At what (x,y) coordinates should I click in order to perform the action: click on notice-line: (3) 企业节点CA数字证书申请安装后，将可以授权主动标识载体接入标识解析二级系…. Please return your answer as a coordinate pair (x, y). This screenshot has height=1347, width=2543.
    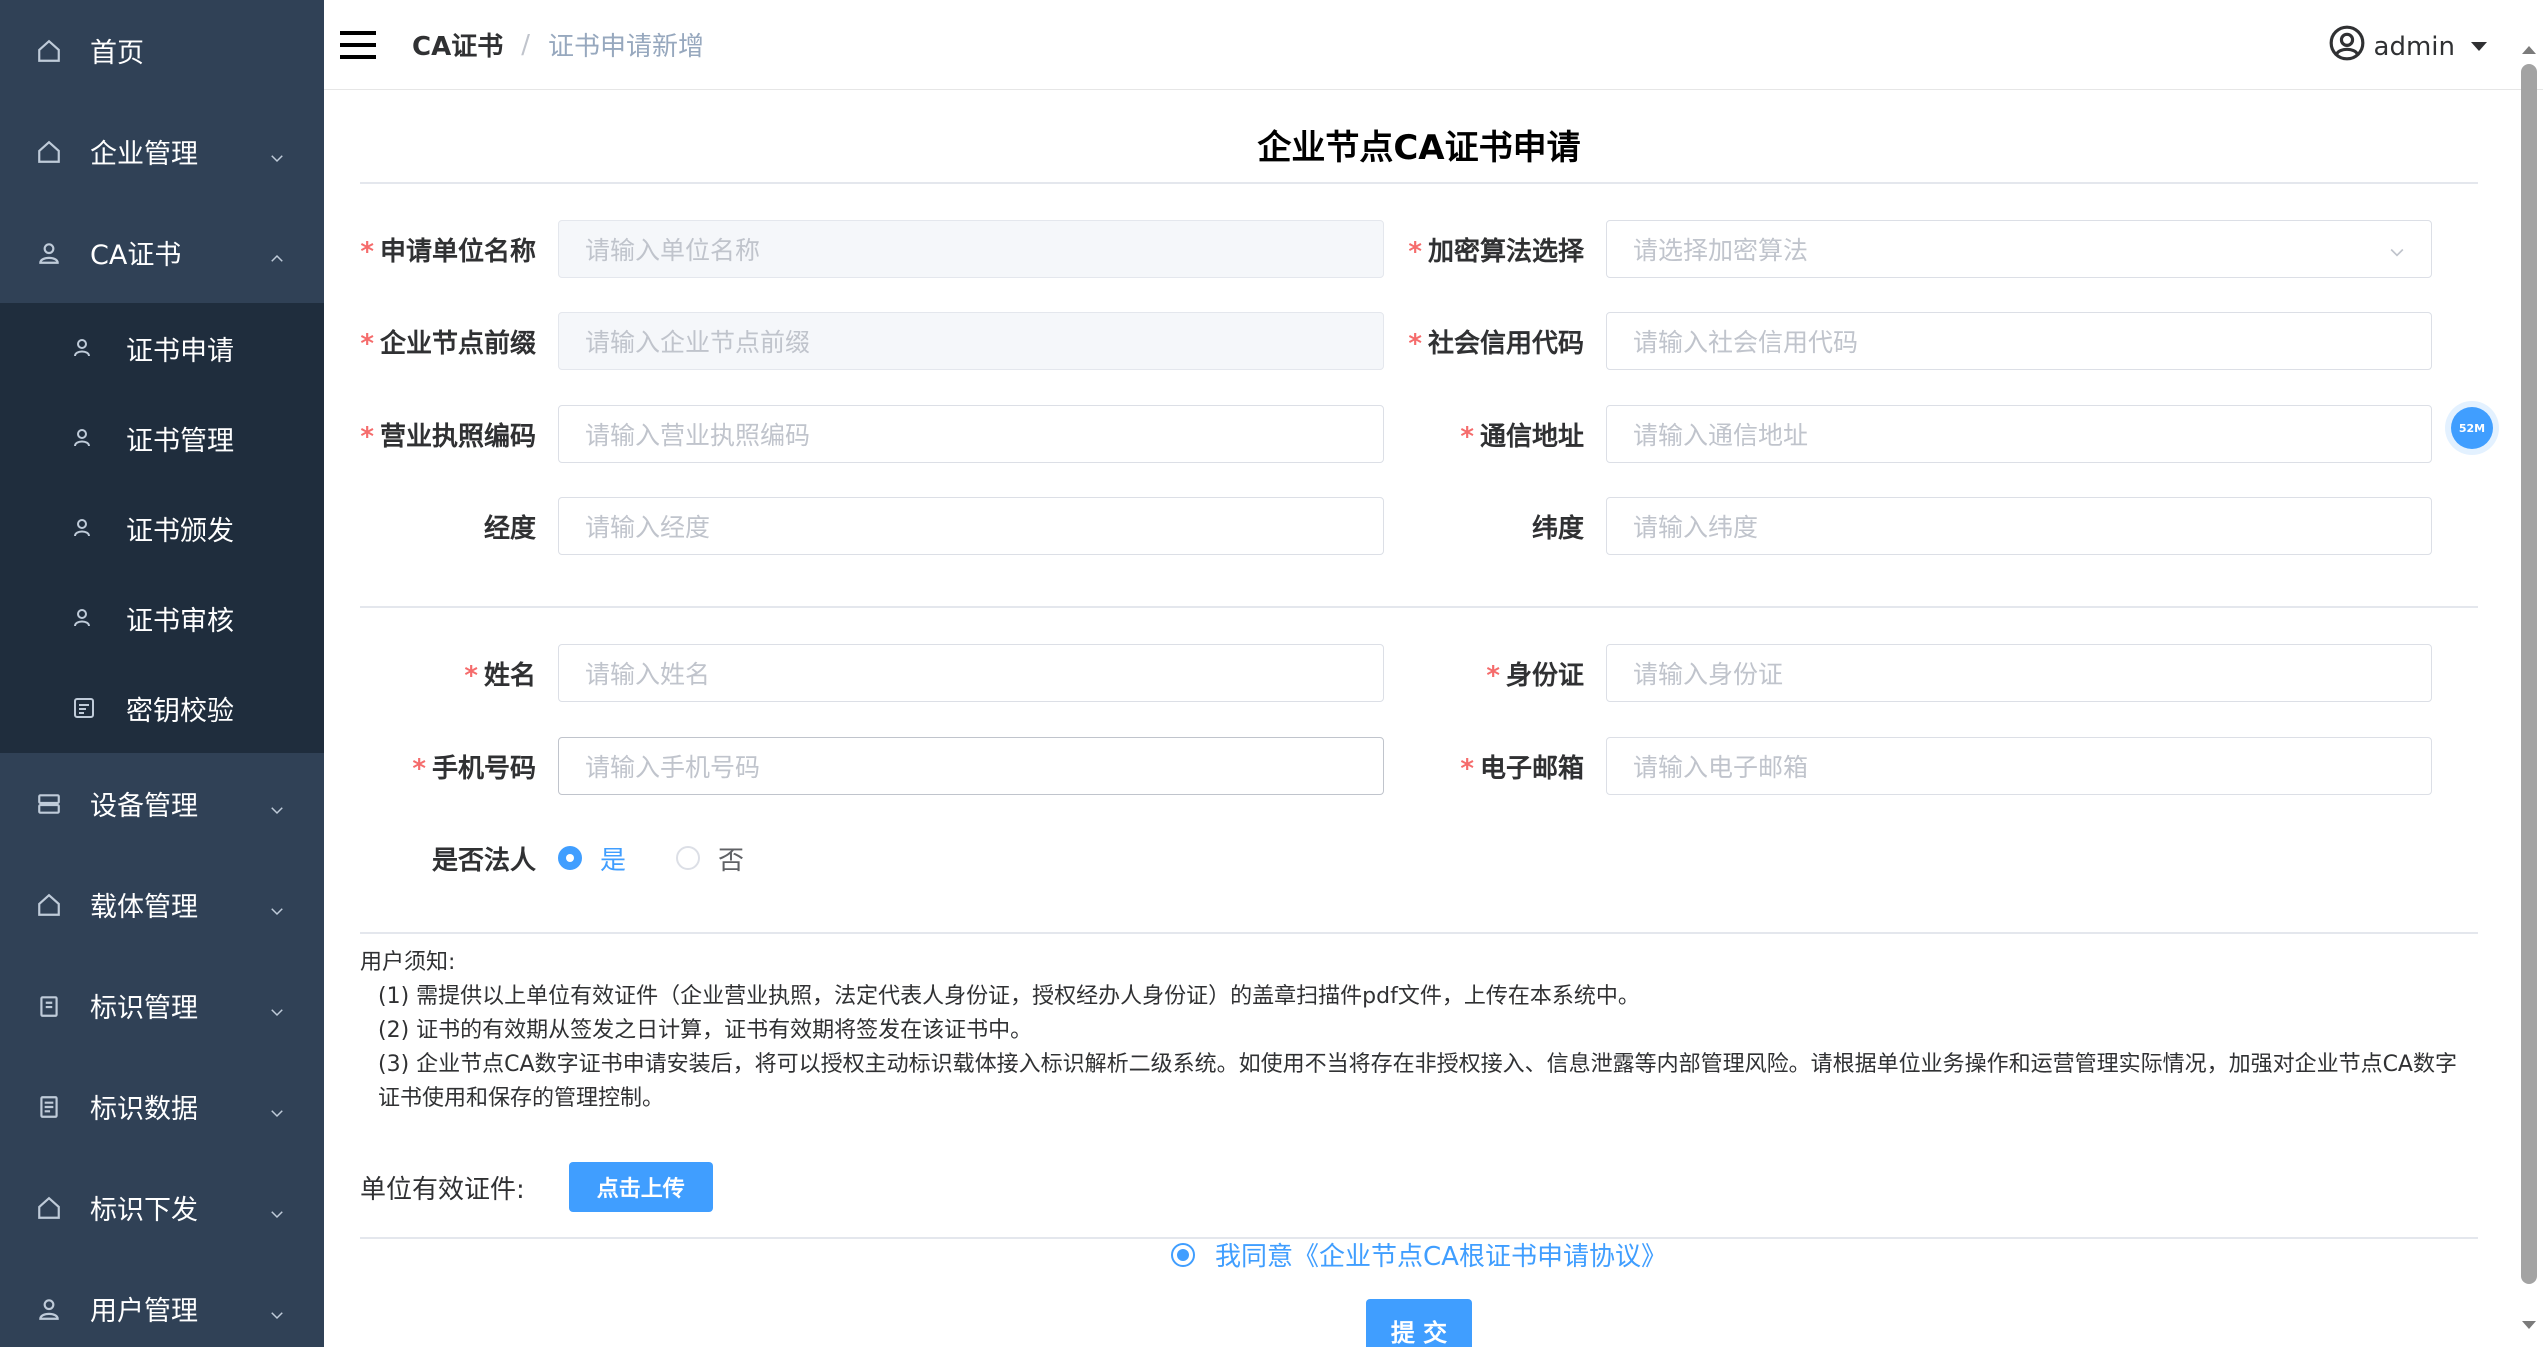
    Looking at the image, I should click on (1417, 1081).